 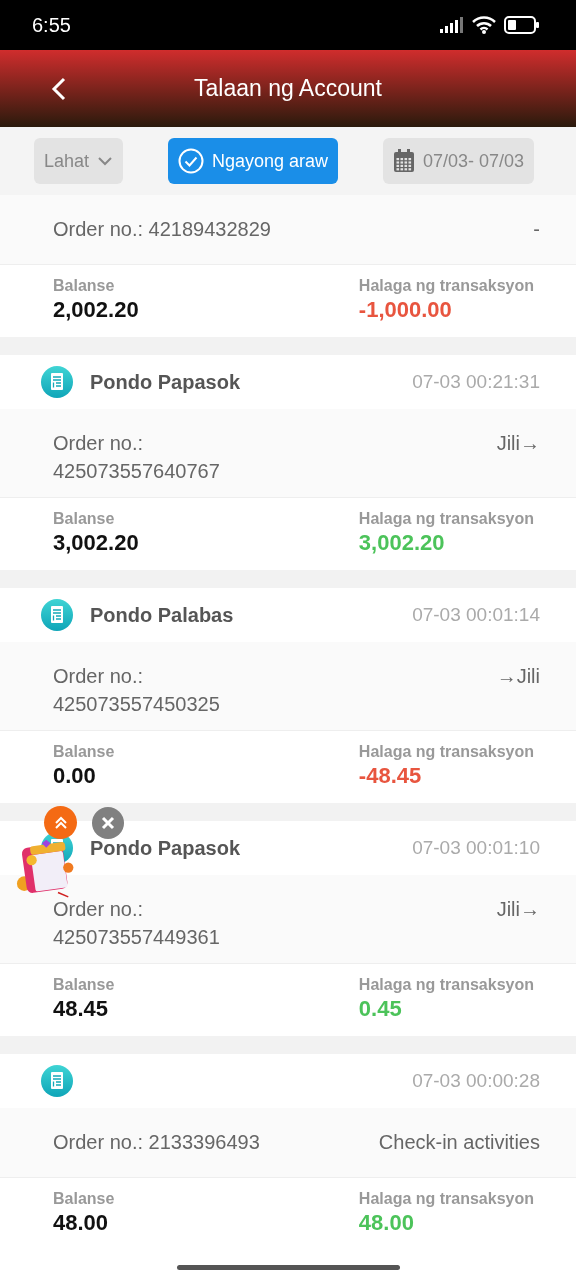 I want to click on record-note: Check-in activities, so click(x=459, y=1142).